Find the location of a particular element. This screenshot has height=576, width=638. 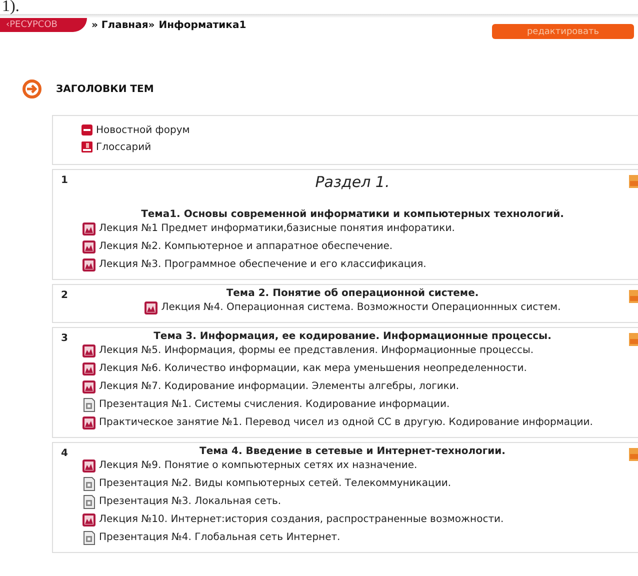

resource-link: Лекция №6. Количество информации, как мера уменьшения неопределенности. is located at coordinates (313, 368).